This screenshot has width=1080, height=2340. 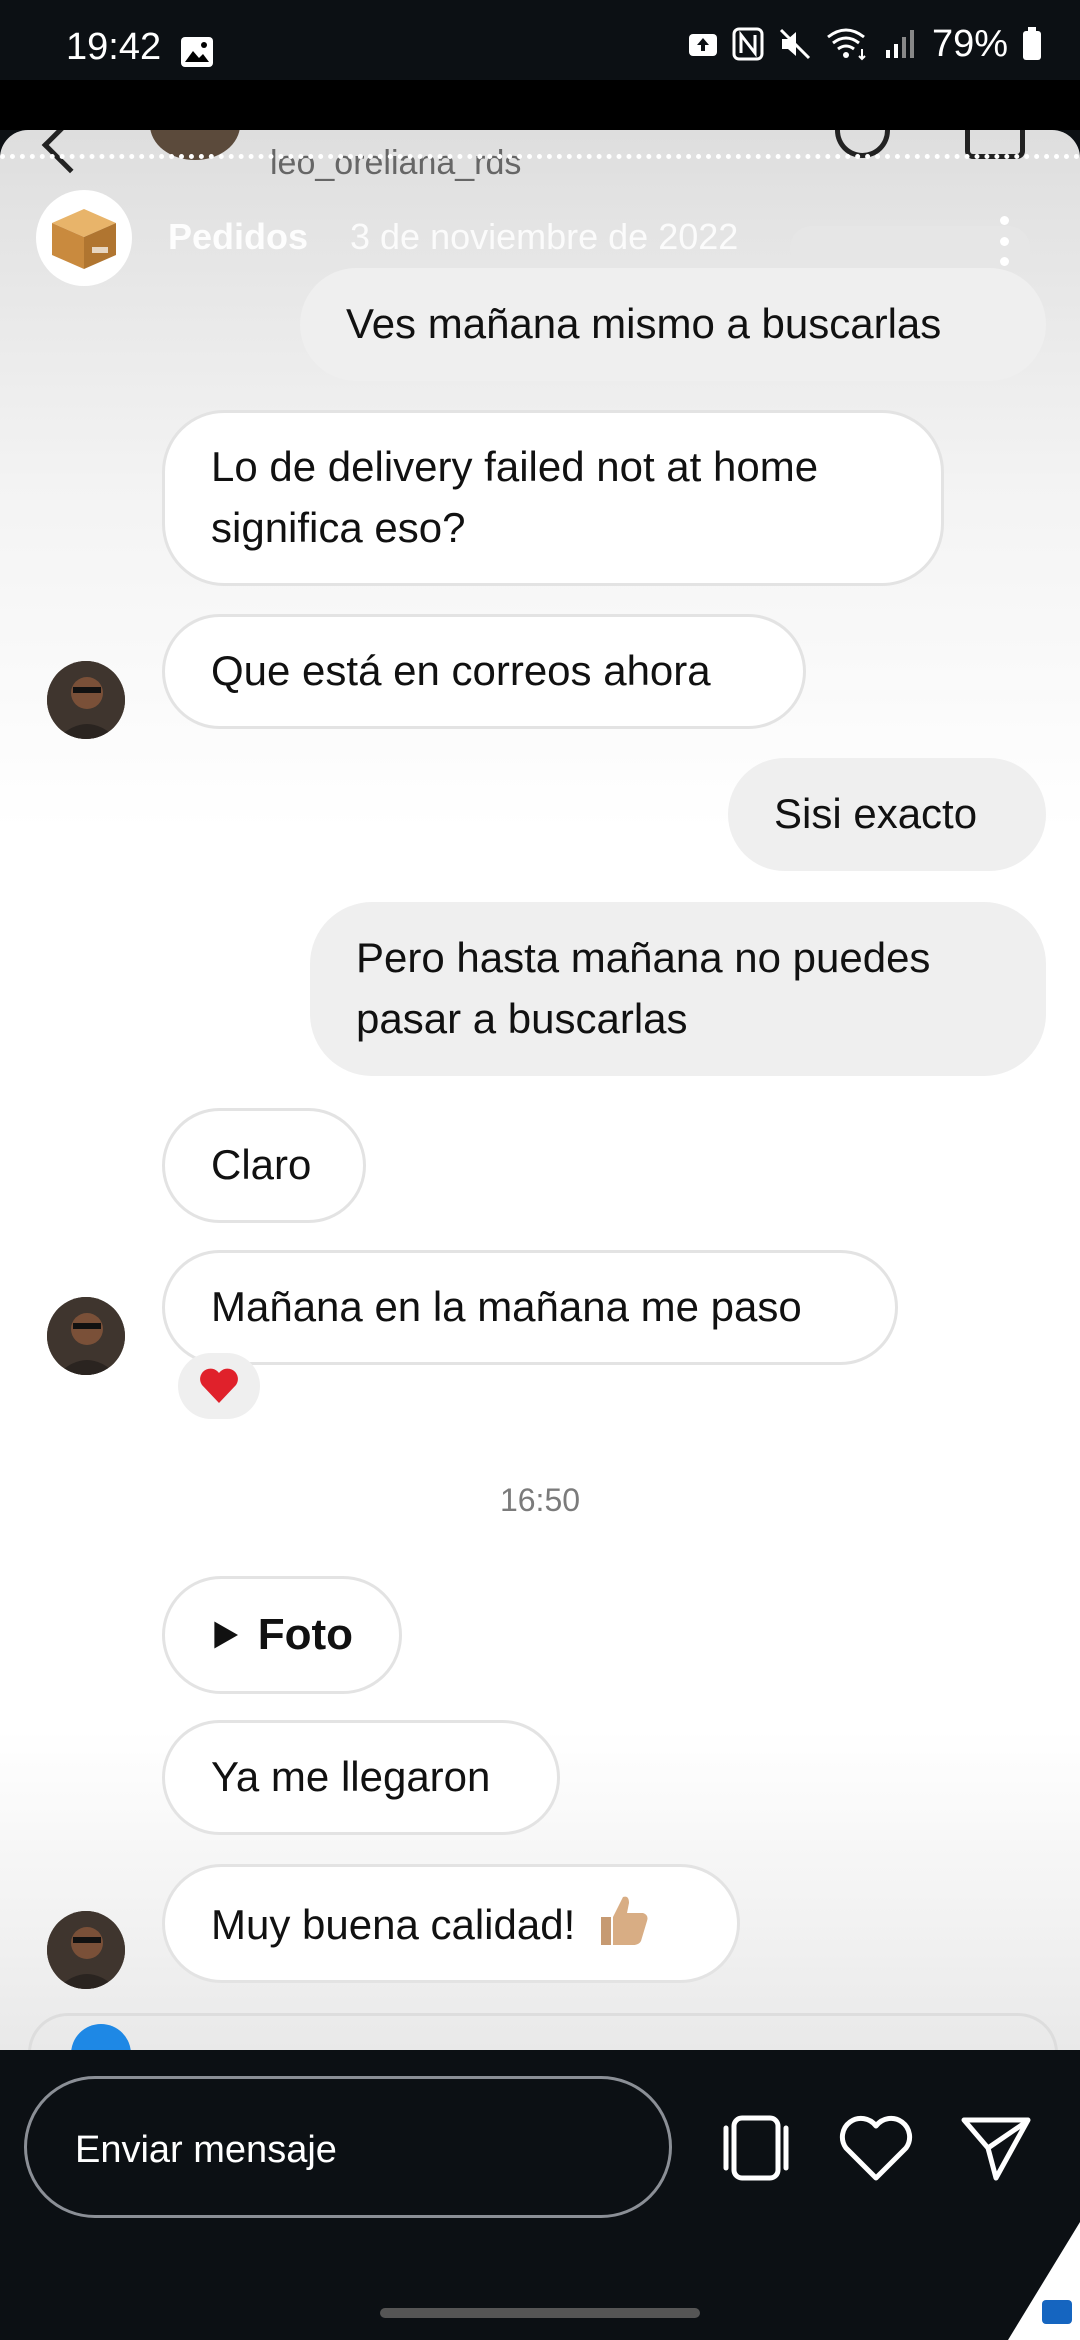 What do you see at coordinates (396, 163) in the screenshot?
I see `header-username: leo_oreliana_rds` at bounding box center [396, 163].